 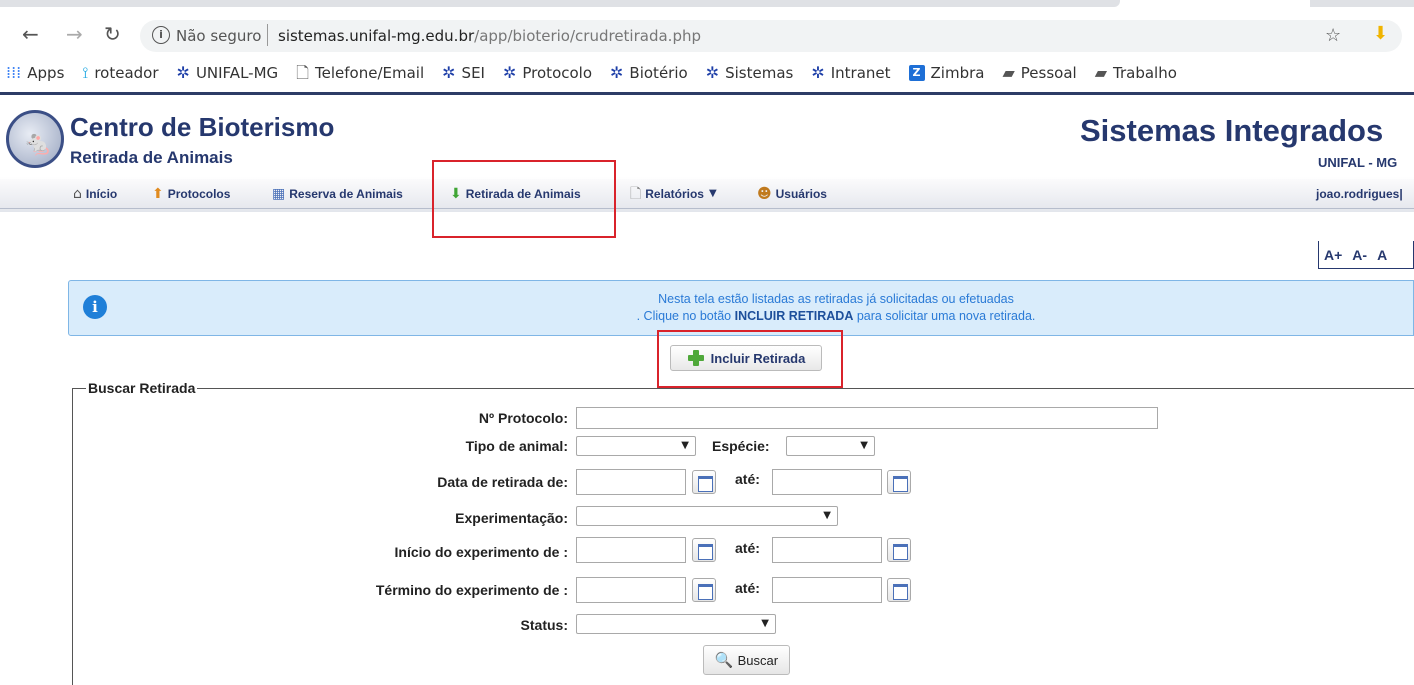 What do you see at coordinates (658, 73) in the screenshot?
I see `bookmark-label: Biotério` at bounding box center [658, 73].